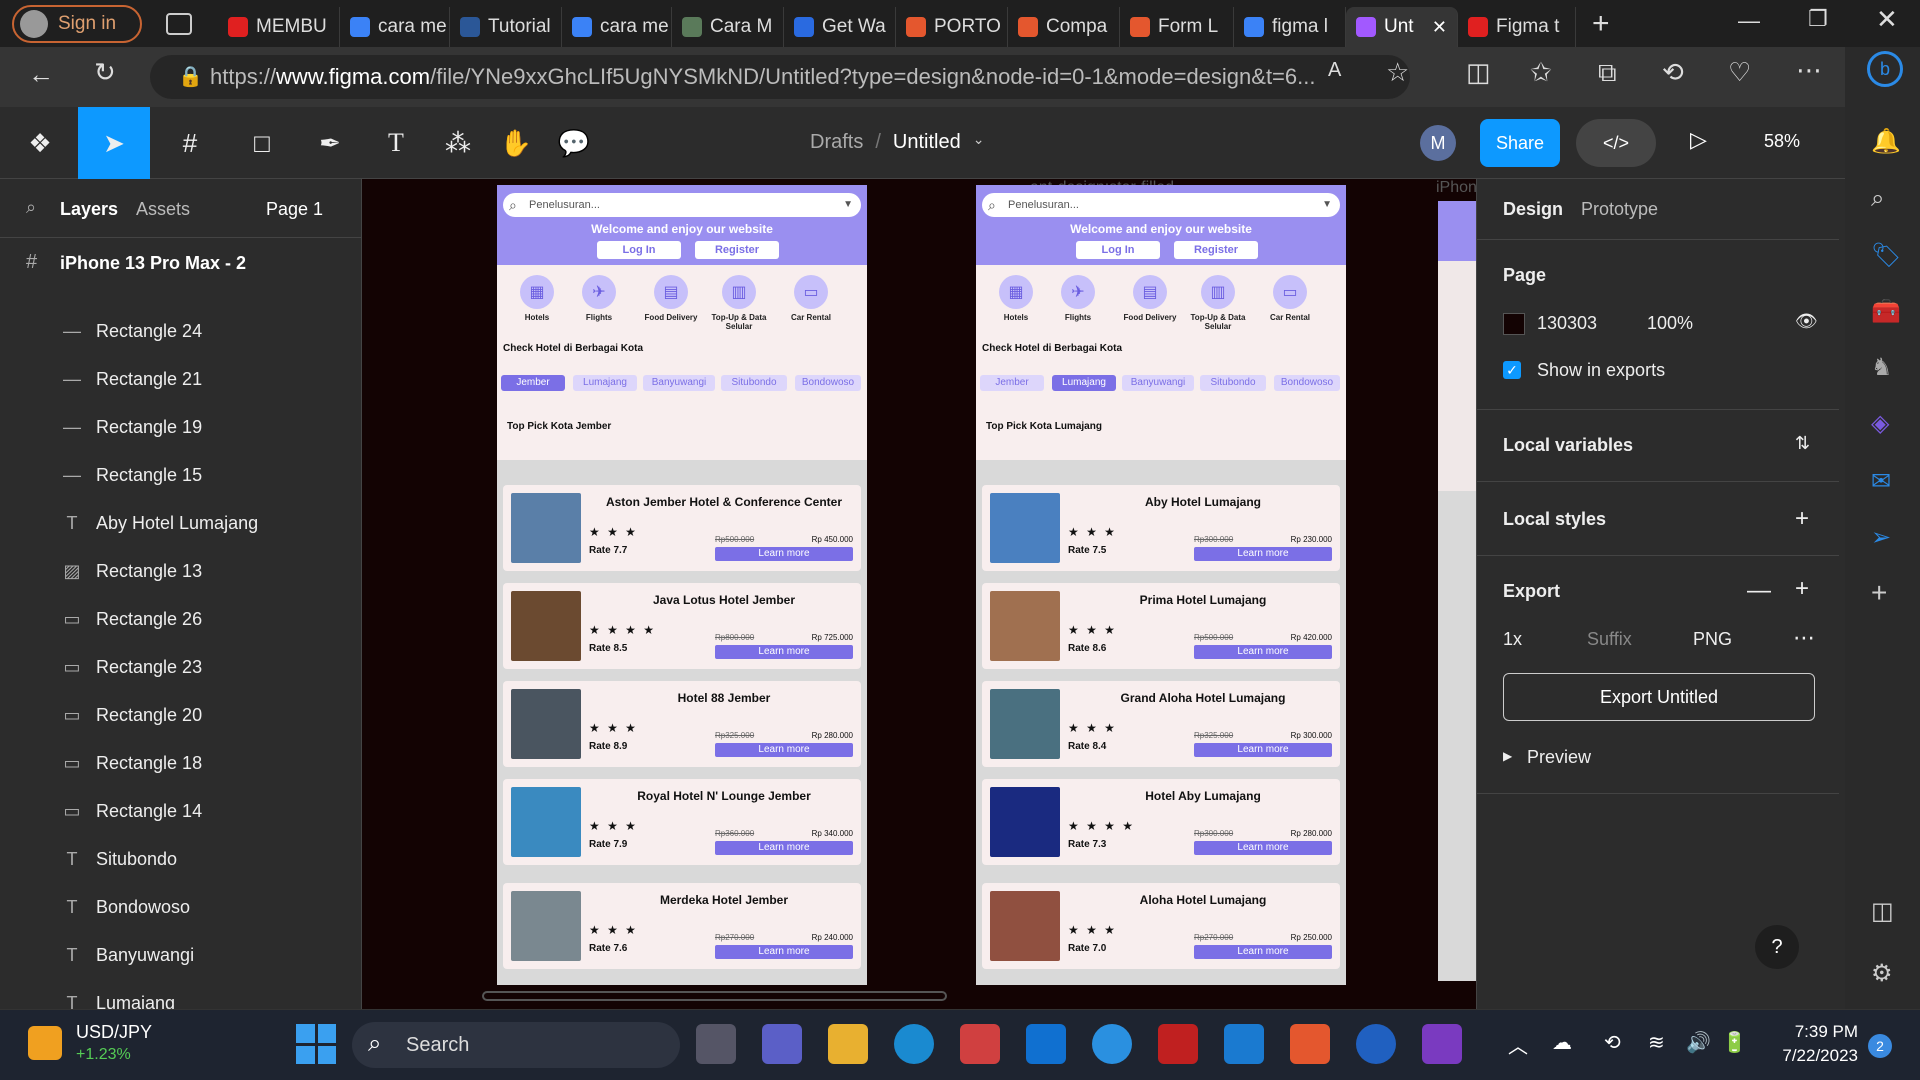 This screenshot has height=1080, width=1920. Describe the element at coordinates (1886, 311) in the screenshot. I see `tools-icon: 🧰` at that location.